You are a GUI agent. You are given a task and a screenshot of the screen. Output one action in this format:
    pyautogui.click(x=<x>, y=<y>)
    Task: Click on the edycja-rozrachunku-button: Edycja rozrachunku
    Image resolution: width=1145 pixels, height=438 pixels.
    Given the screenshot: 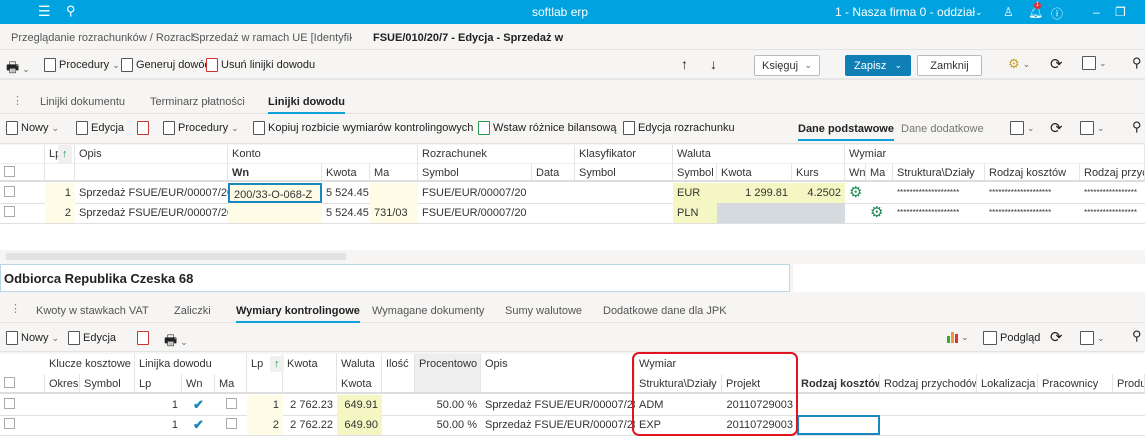 What is the action you would take?
    pyautogui.click(x=679, y=128)
    